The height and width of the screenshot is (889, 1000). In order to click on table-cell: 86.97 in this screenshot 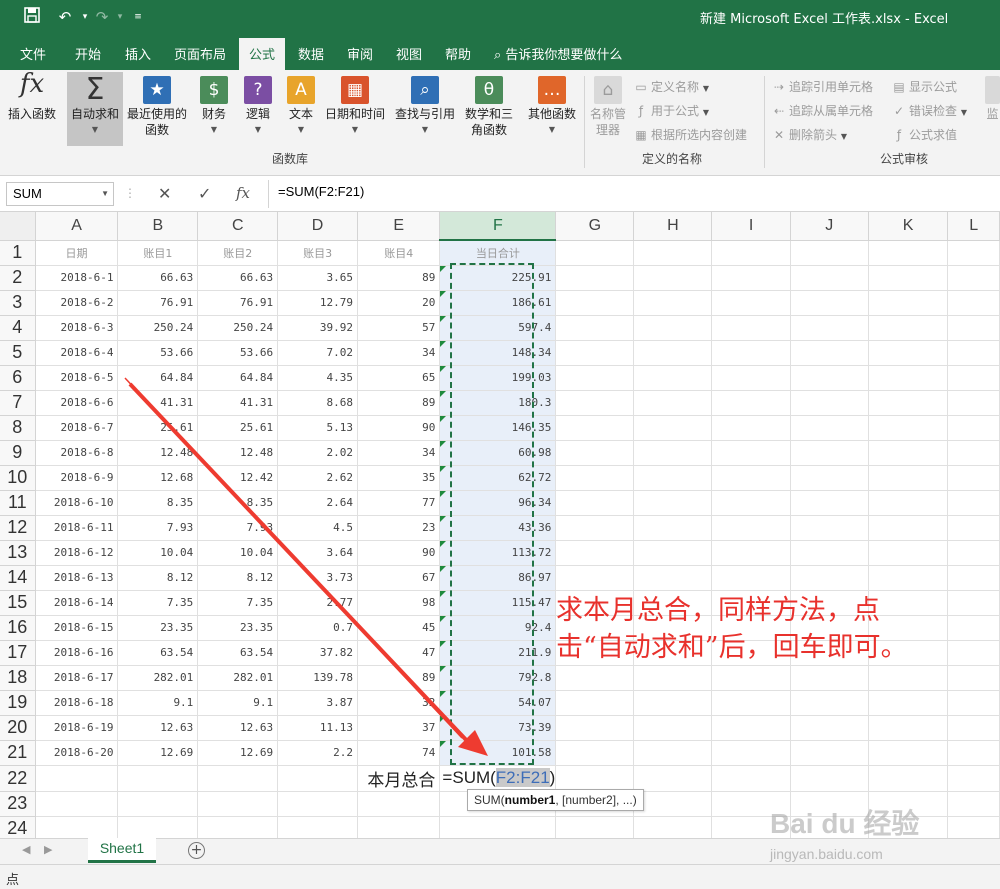, I will do `click(498, 578)`.